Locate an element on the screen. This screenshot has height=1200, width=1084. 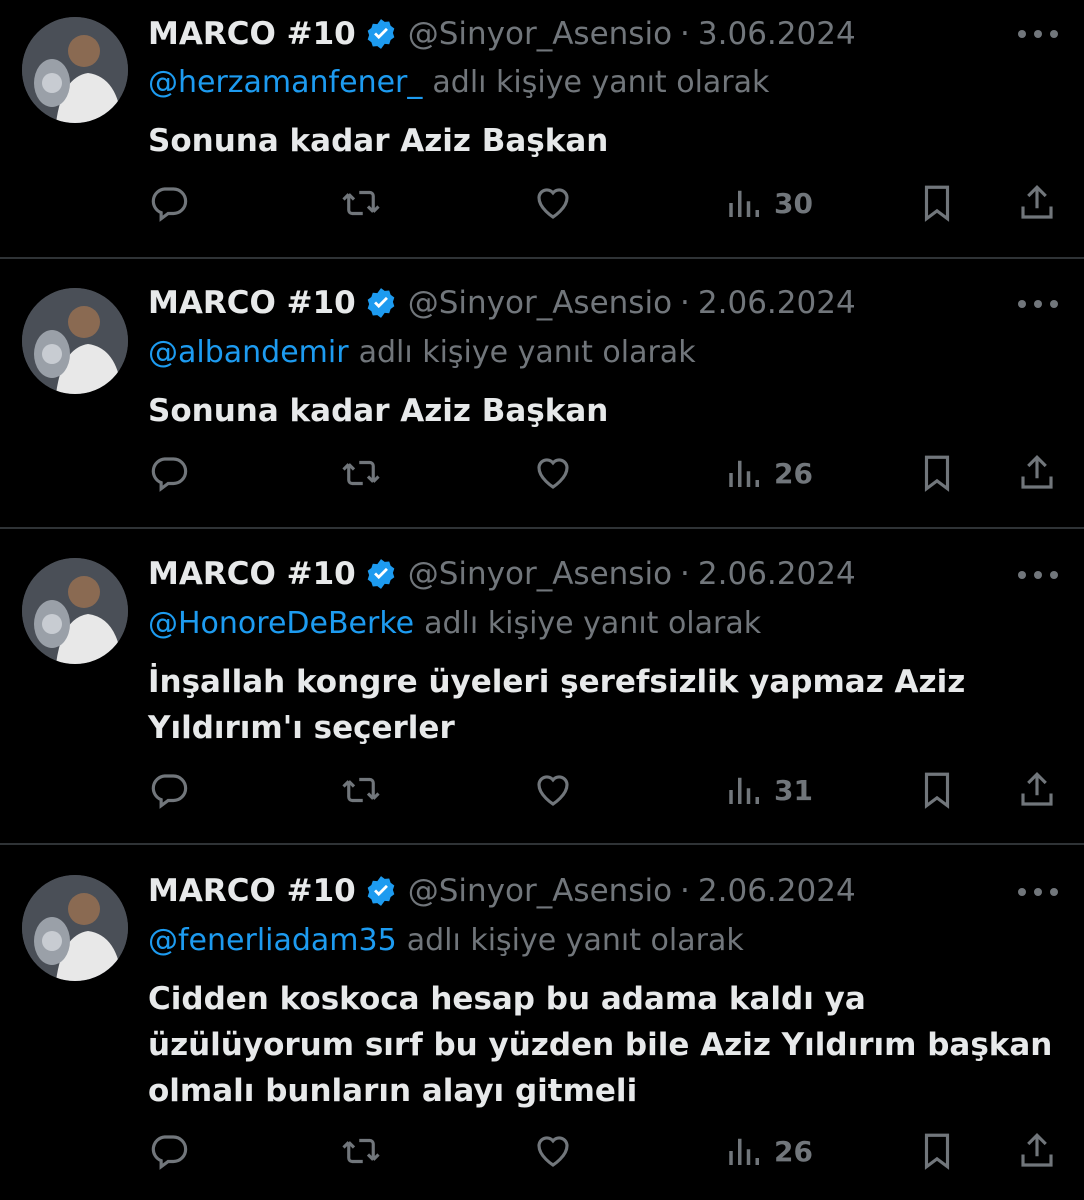
reply-mention: @HonoreDeBerke is located at coordinates (281, 623).